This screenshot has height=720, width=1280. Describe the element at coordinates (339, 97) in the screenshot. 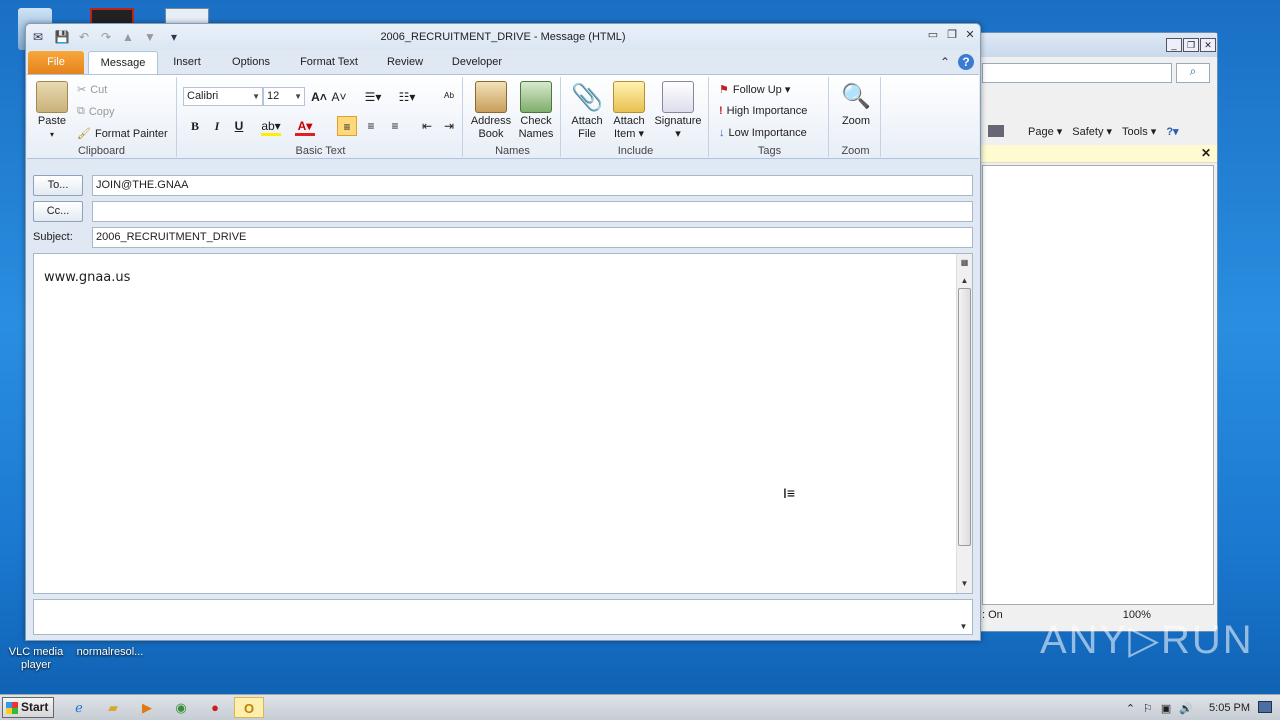

I see `shrink-font-icon: A˅` at that location.